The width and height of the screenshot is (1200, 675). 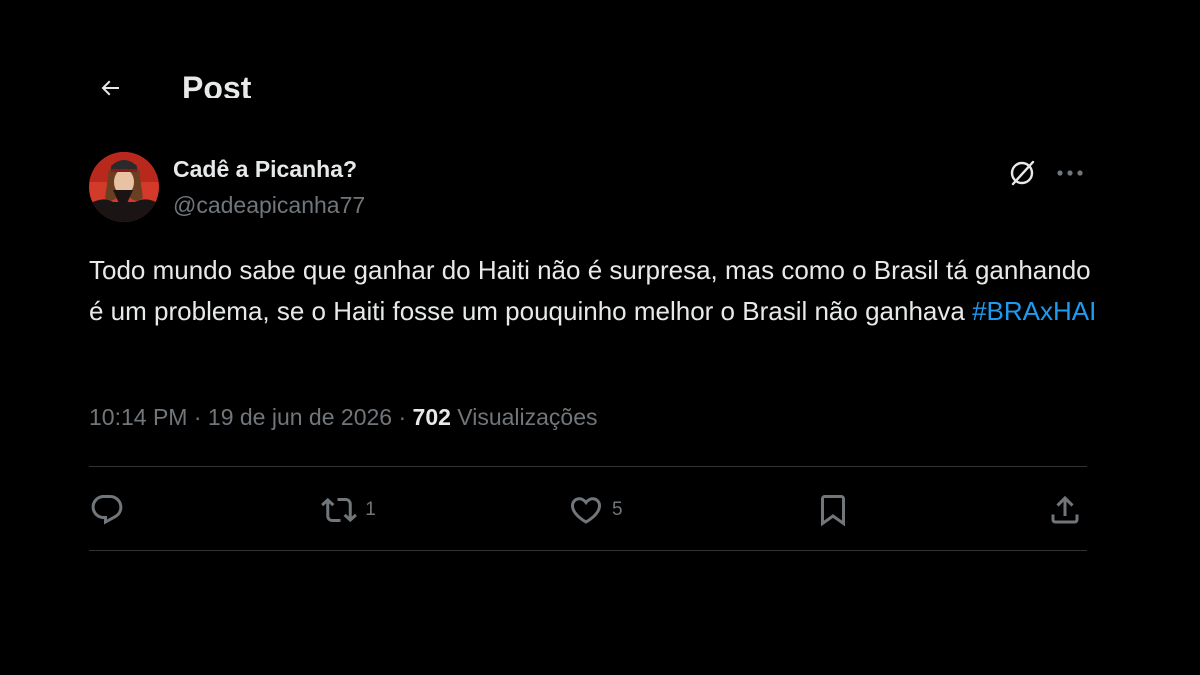 I want to click on reply-button, so click(x=109, y=510).